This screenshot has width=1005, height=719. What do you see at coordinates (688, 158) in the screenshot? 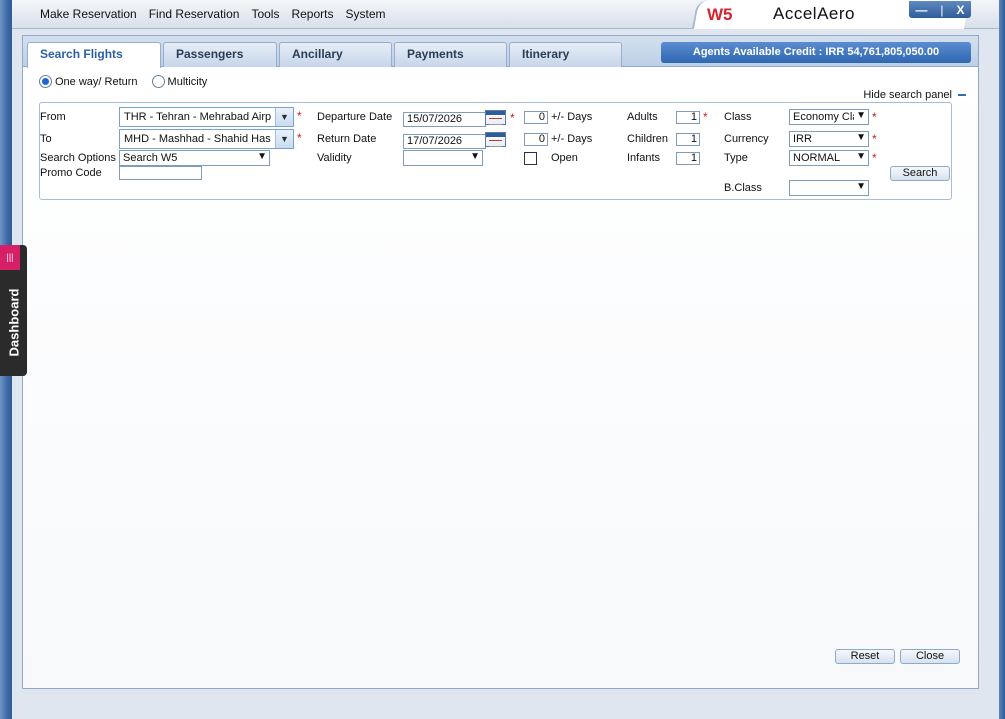
I see `infants-input: 1` at bounding box center [688, 158].